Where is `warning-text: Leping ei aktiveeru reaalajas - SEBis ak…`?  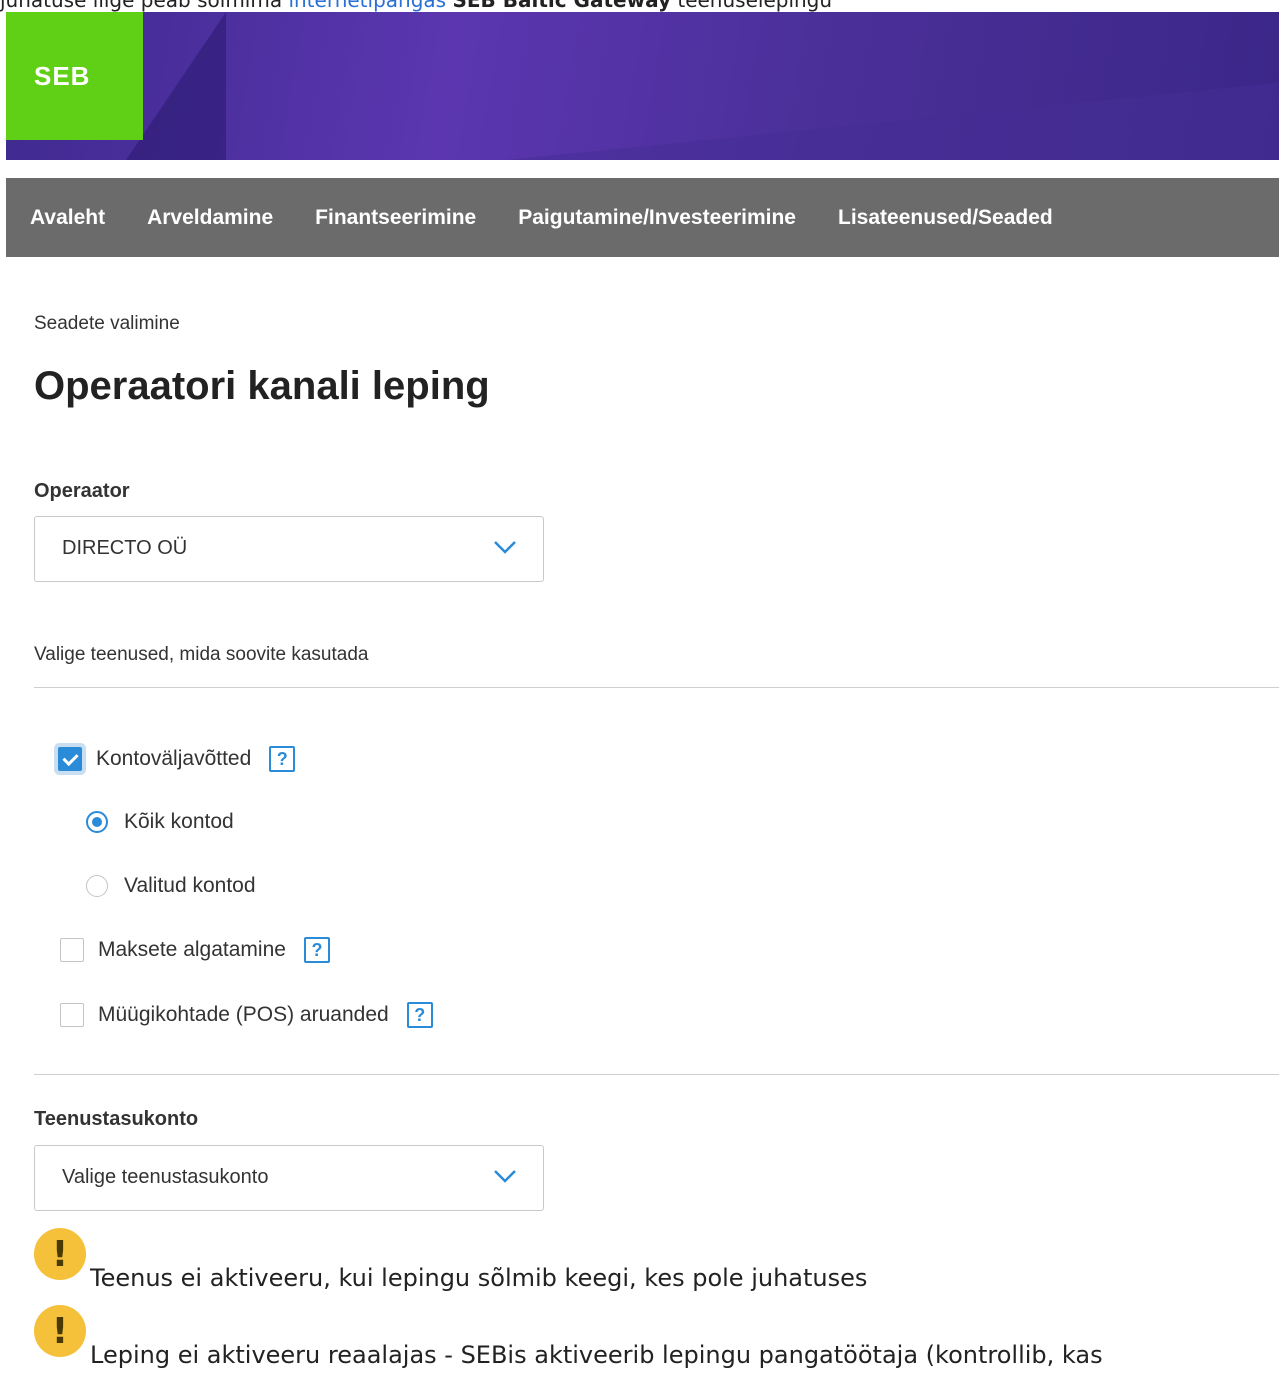 warning-text: Leping ei aktiveeru reaalajas - SEBis ak… is located at coordinates (596, 1355).